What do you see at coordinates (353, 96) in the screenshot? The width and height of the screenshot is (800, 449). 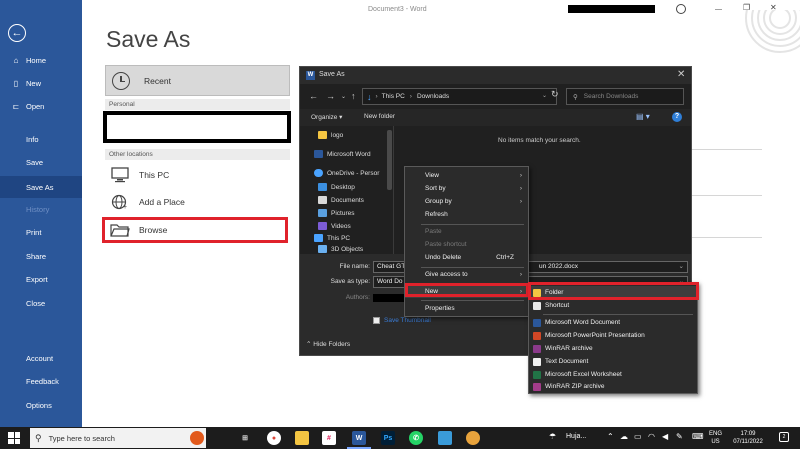 I see `up-arrow-icon: ↑` at bounding box center [353, 96].